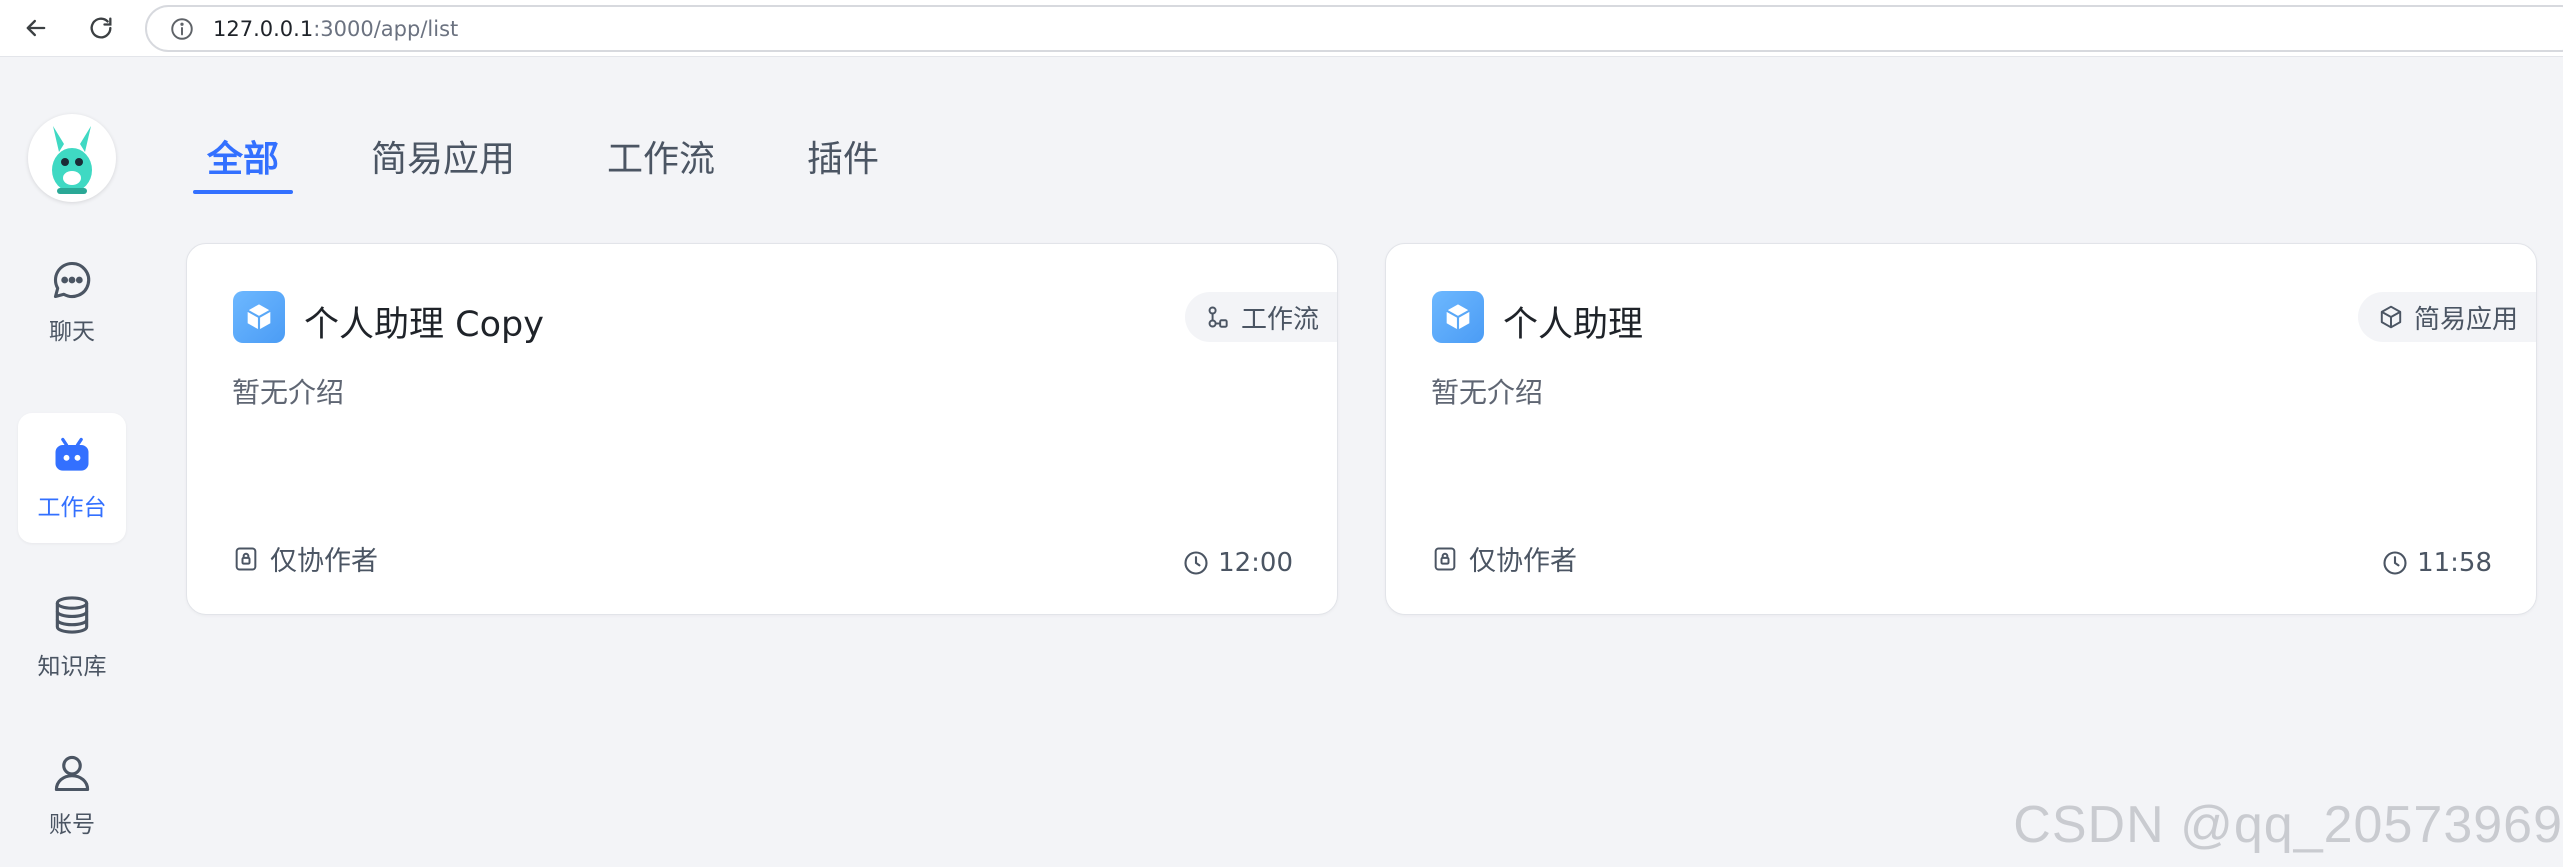  What do you see at coordinates (1255, 563) in the screenshot?
I see `time-label: 12:00` at bounding box center [1255, 563].